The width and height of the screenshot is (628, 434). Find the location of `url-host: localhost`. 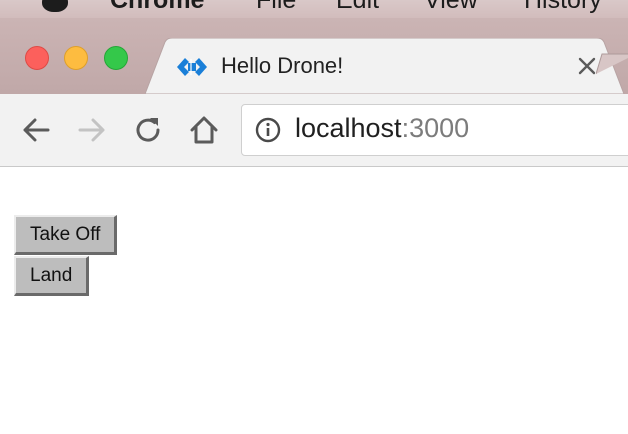

url-host: localhost is located at coordinates (348, 128).